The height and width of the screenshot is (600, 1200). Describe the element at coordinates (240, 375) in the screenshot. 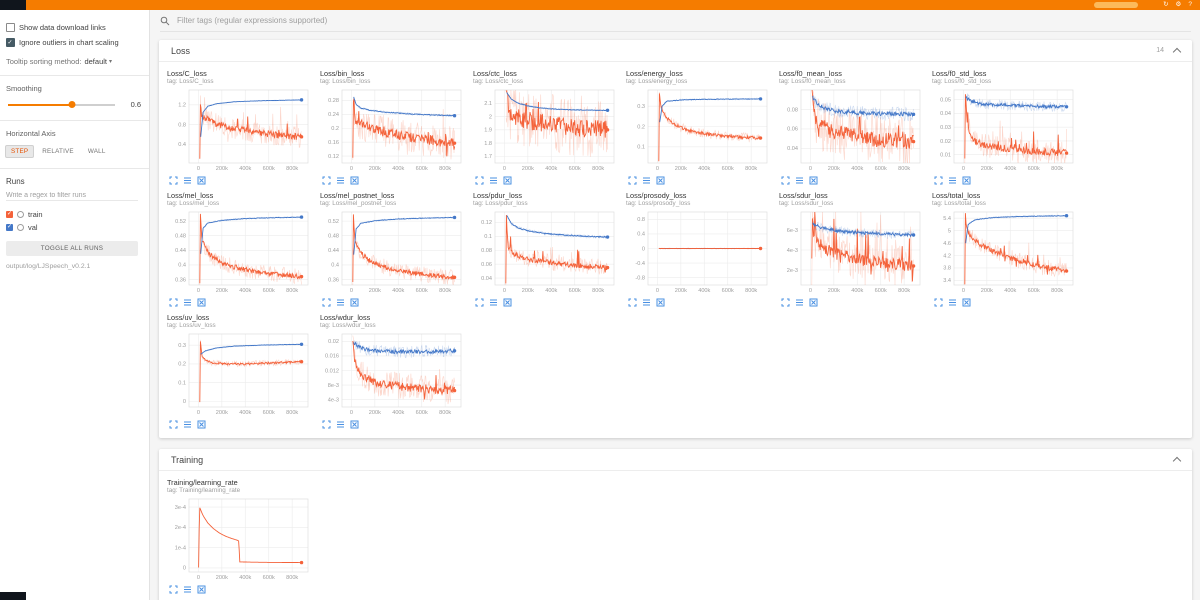

I see `chart-plot: 0 200k 400k 600k 800k 0 0.1 0.2 0.3` at that location.